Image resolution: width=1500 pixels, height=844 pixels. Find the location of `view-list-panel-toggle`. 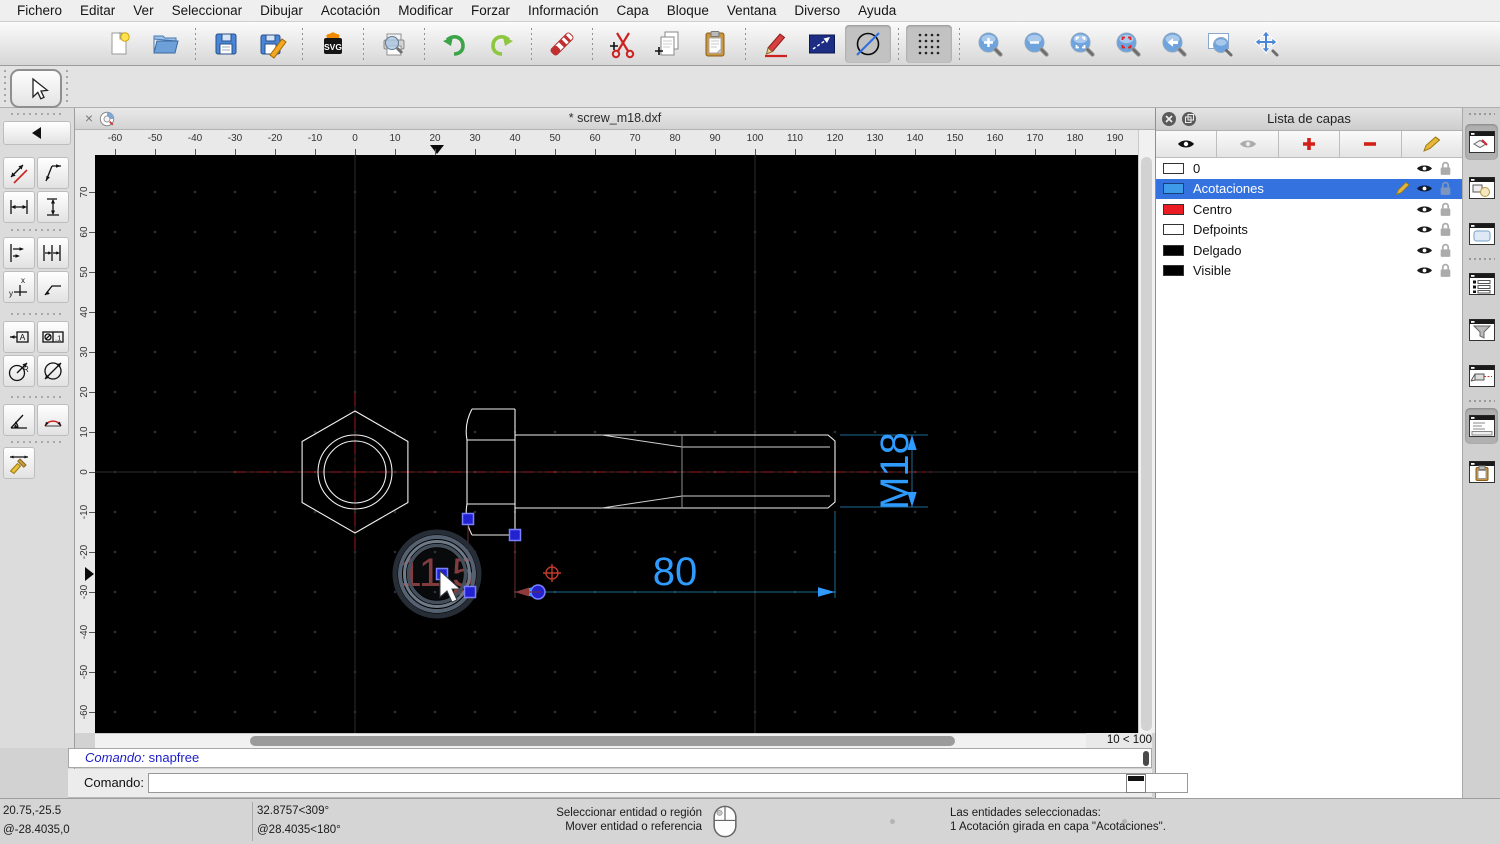

view-list-panel-toggle is located at coordinates (1481, 284).